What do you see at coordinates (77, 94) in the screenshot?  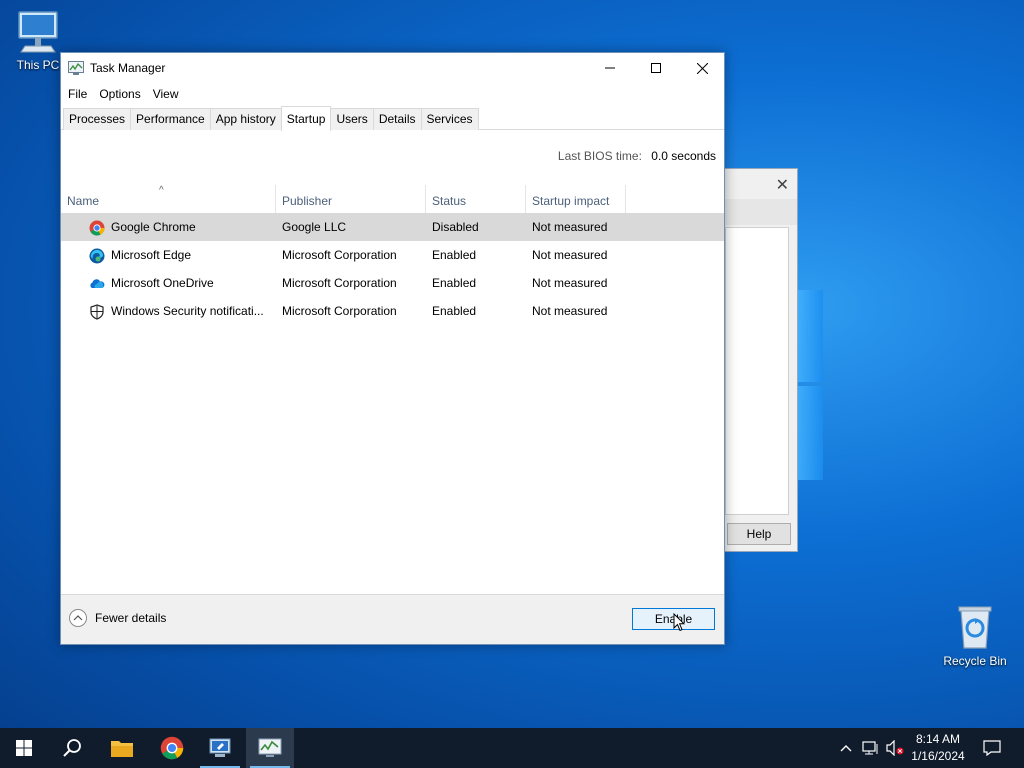 I see `menu-file: File` at bounding box center [77, 94].